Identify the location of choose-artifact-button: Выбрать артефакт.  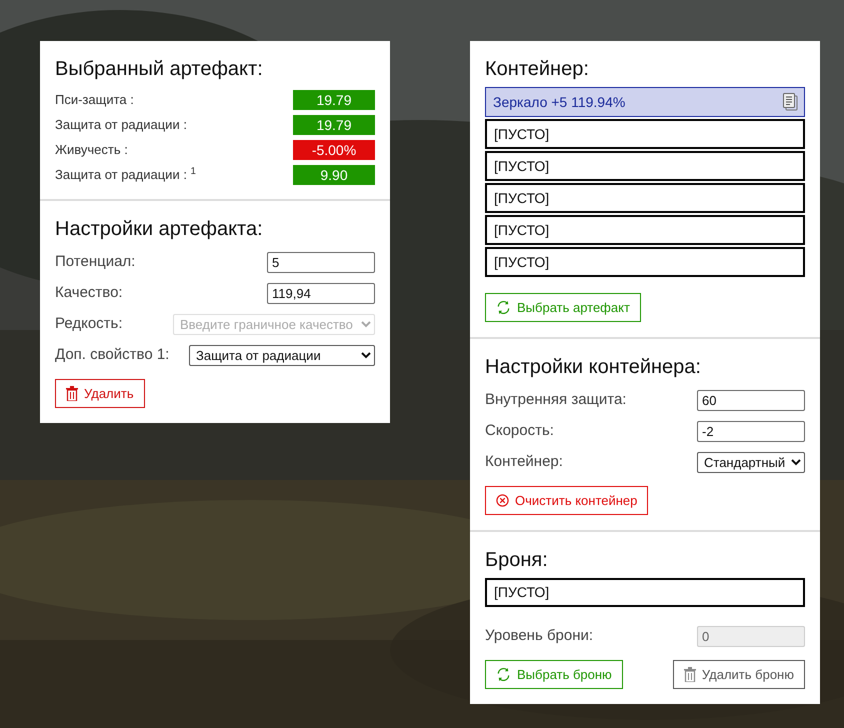
(563, 307).